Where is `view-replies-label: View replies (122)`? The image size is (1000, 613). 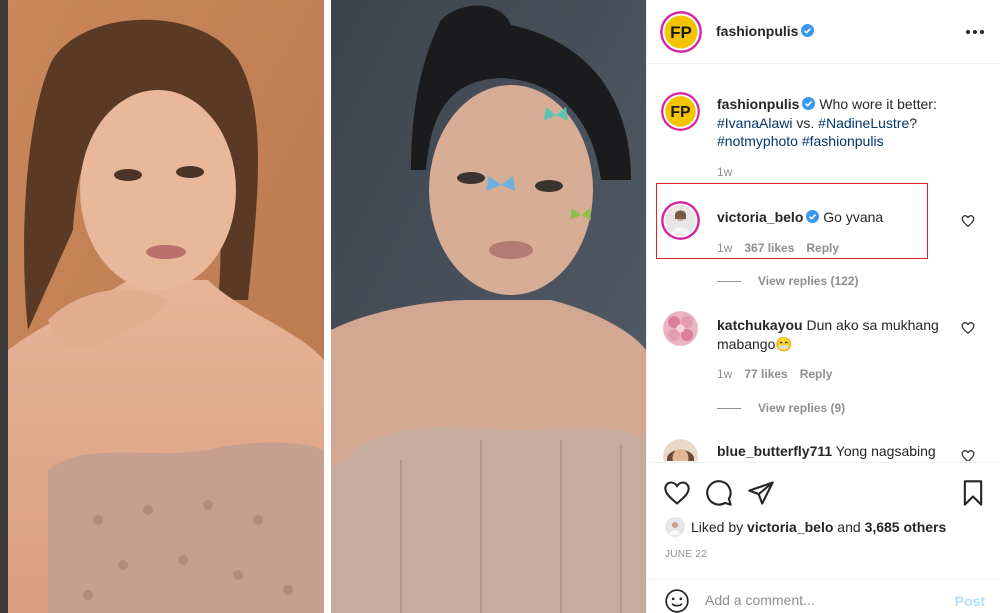 view-replies-label: View replies (122) is located at coordinates (808, 281).